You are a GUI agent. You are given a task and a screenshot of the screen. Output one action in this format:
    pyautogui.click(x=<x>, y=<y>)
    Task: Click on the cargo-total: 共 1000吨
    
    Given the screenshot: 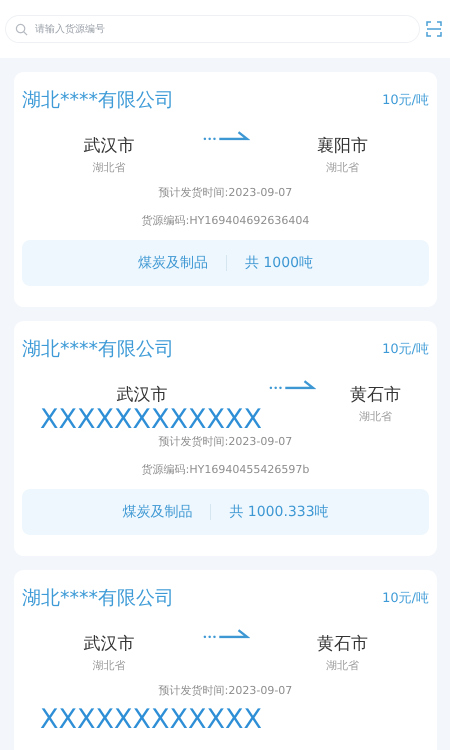 What is the action you would take?
    pyautogui.click(x=279, y=263)
    